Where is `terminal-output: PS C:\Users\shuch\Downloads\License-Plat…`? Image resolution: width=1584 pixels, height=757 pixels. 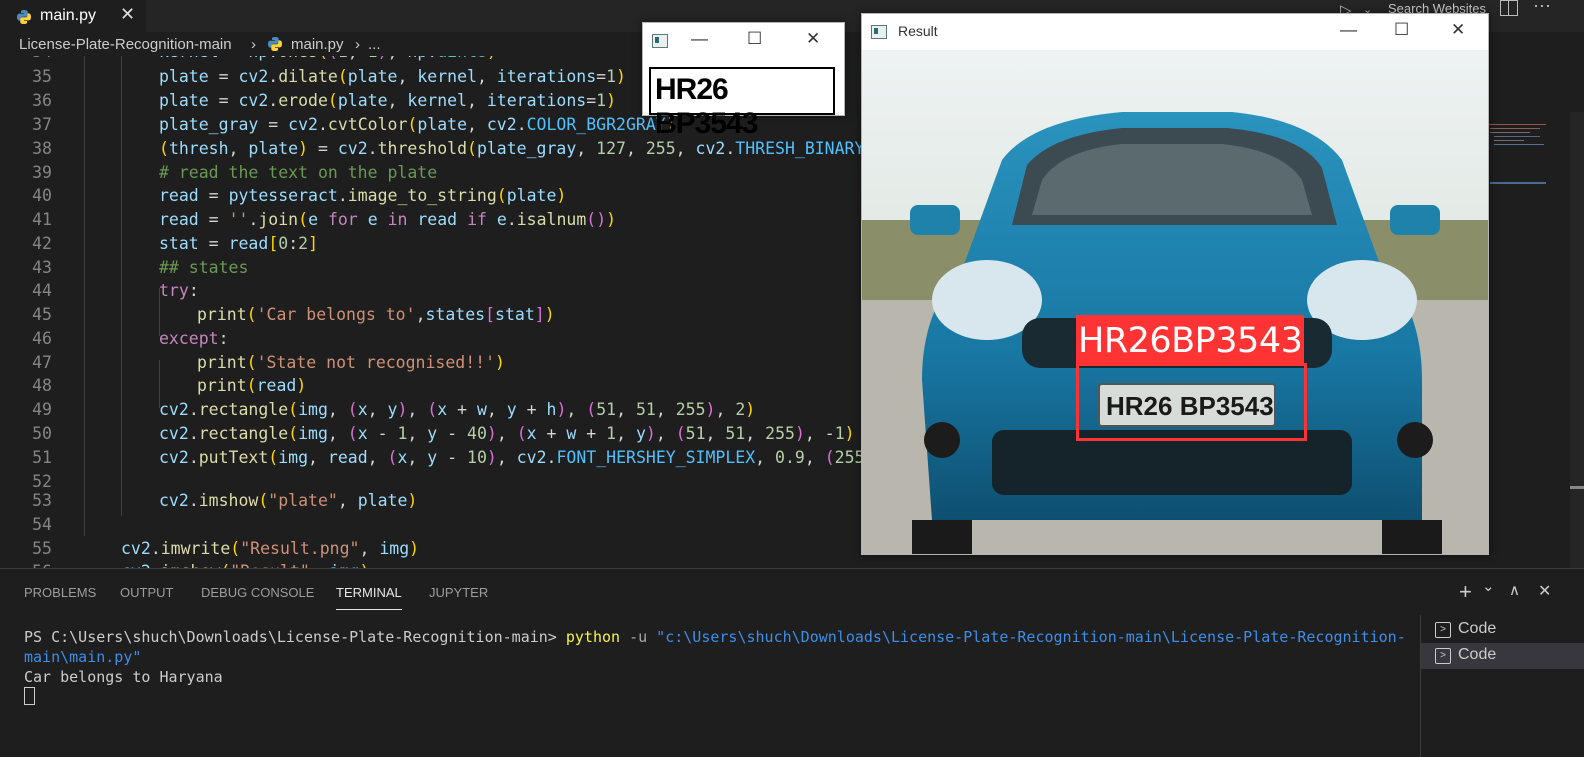
terminal-output: PS C:\Users\shuch\Downloads\License-Plat… is located at coordinates (719, 657).